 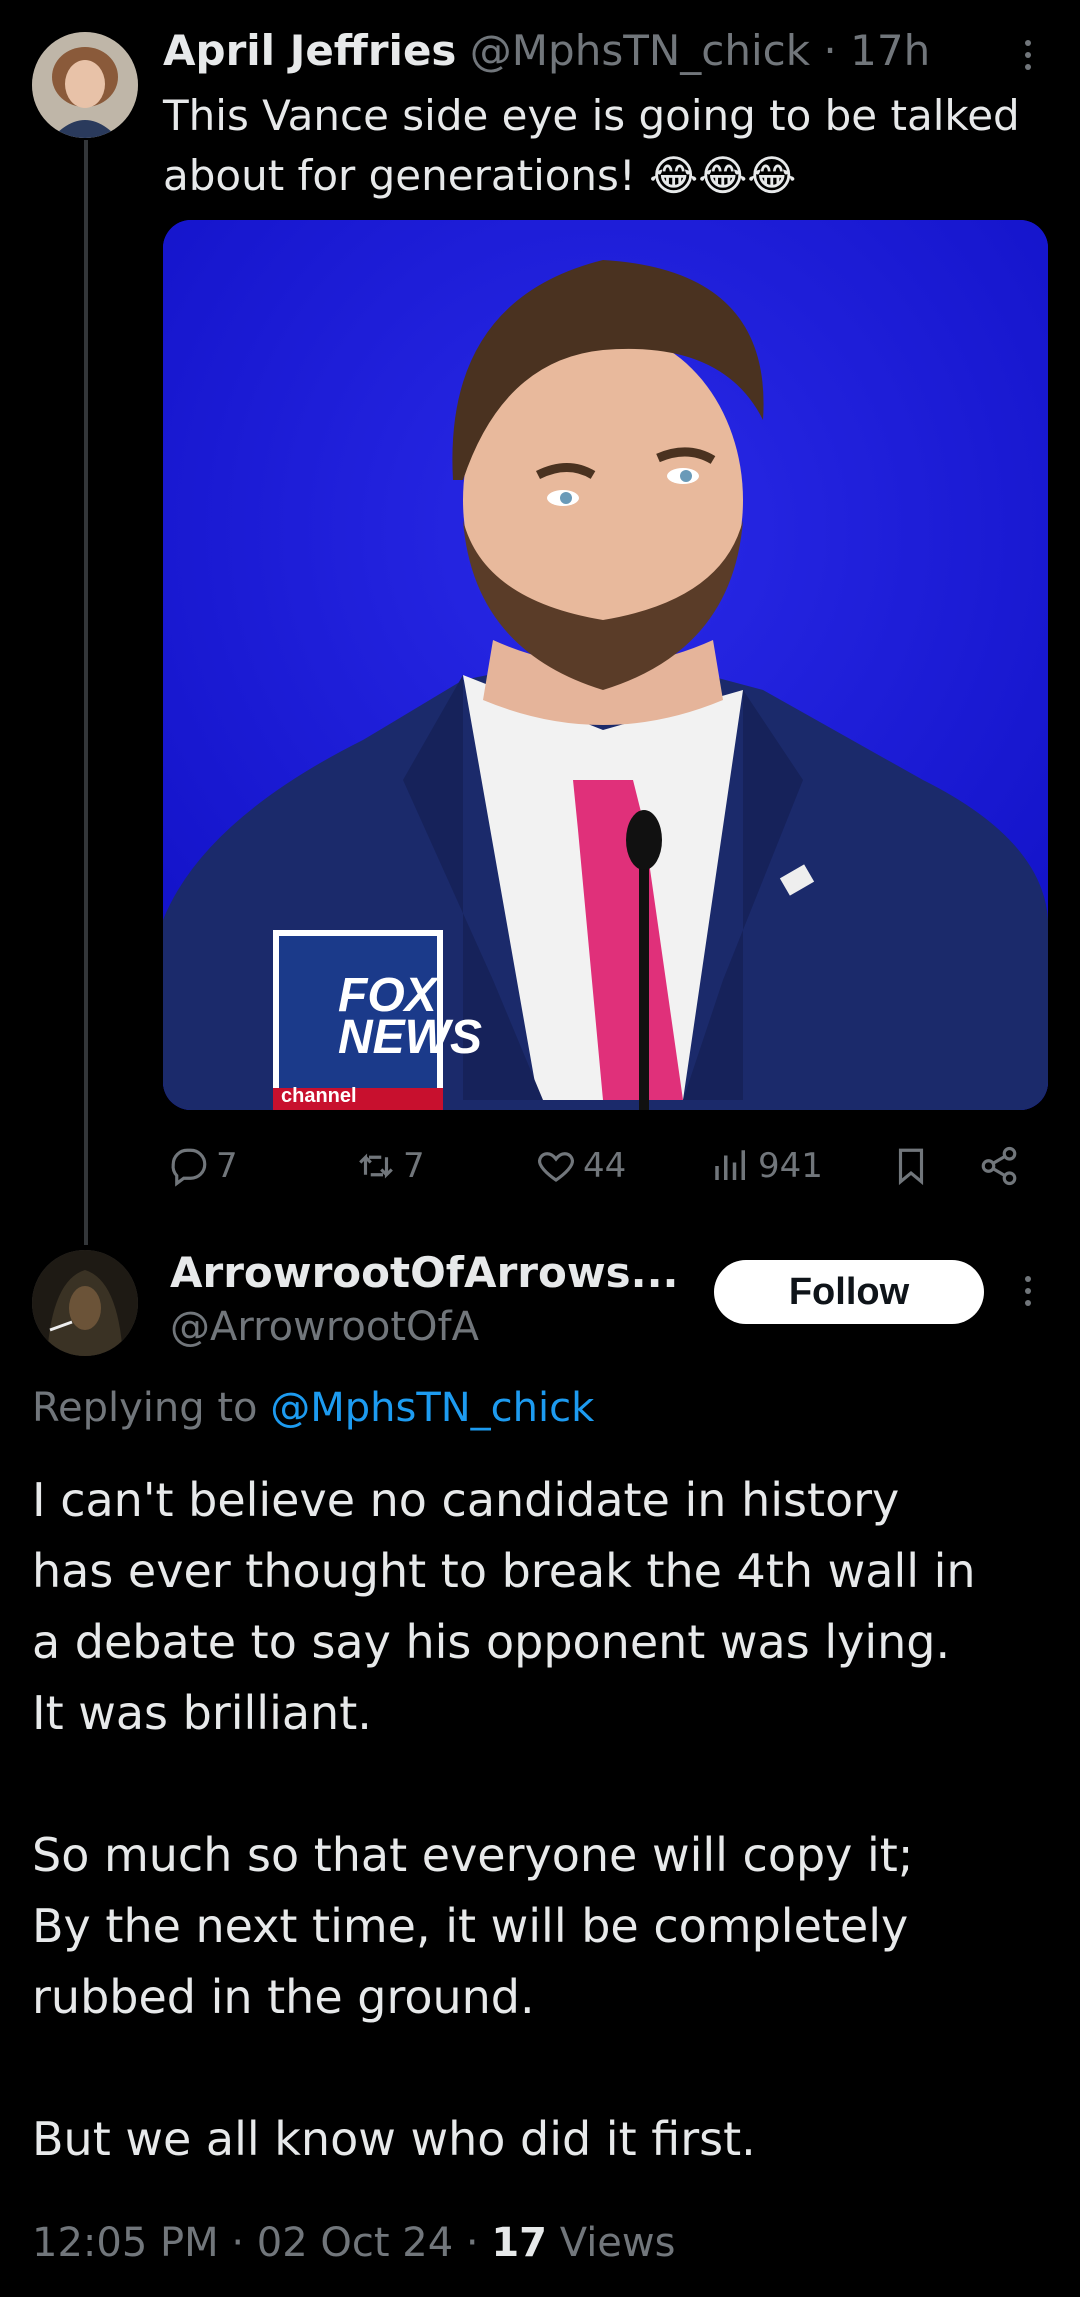 What do you see at coordinates (227, 1166) in the screenshot?
I see `reply-count: 7` at bounding box center [227, 1166].